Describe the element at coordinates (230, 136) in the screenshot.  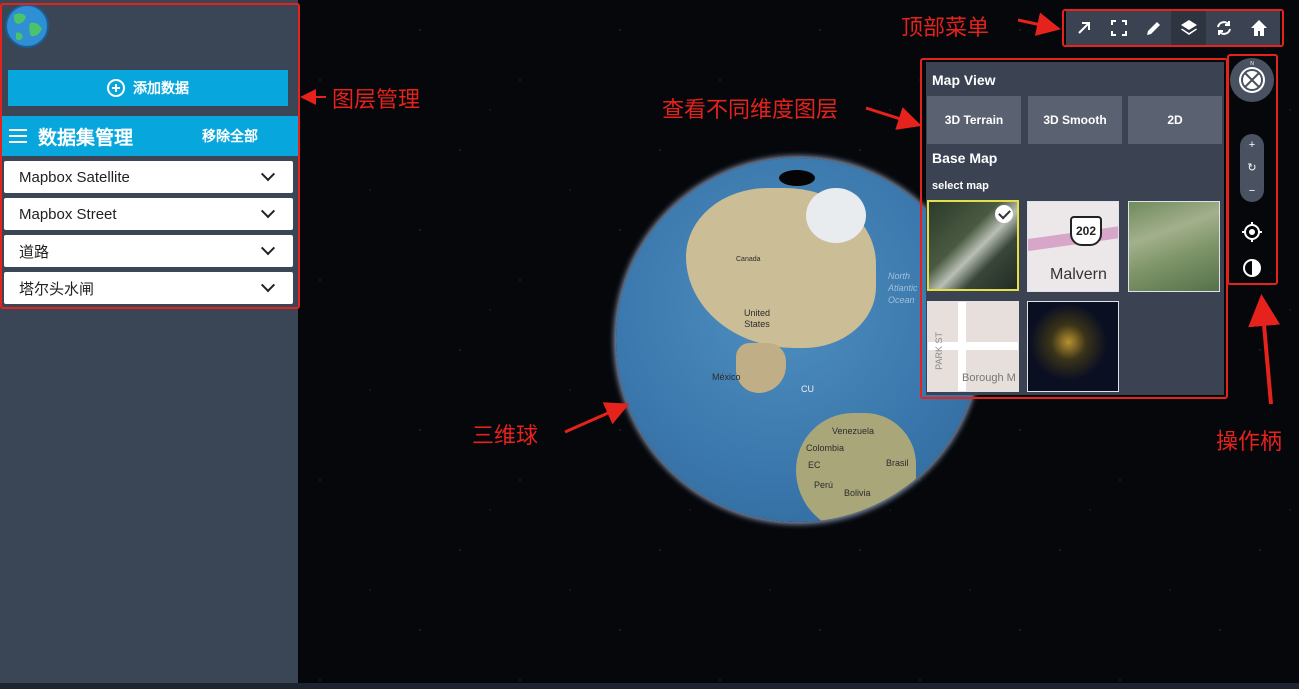
I see `remove-all-button: 移除全部` at that location.